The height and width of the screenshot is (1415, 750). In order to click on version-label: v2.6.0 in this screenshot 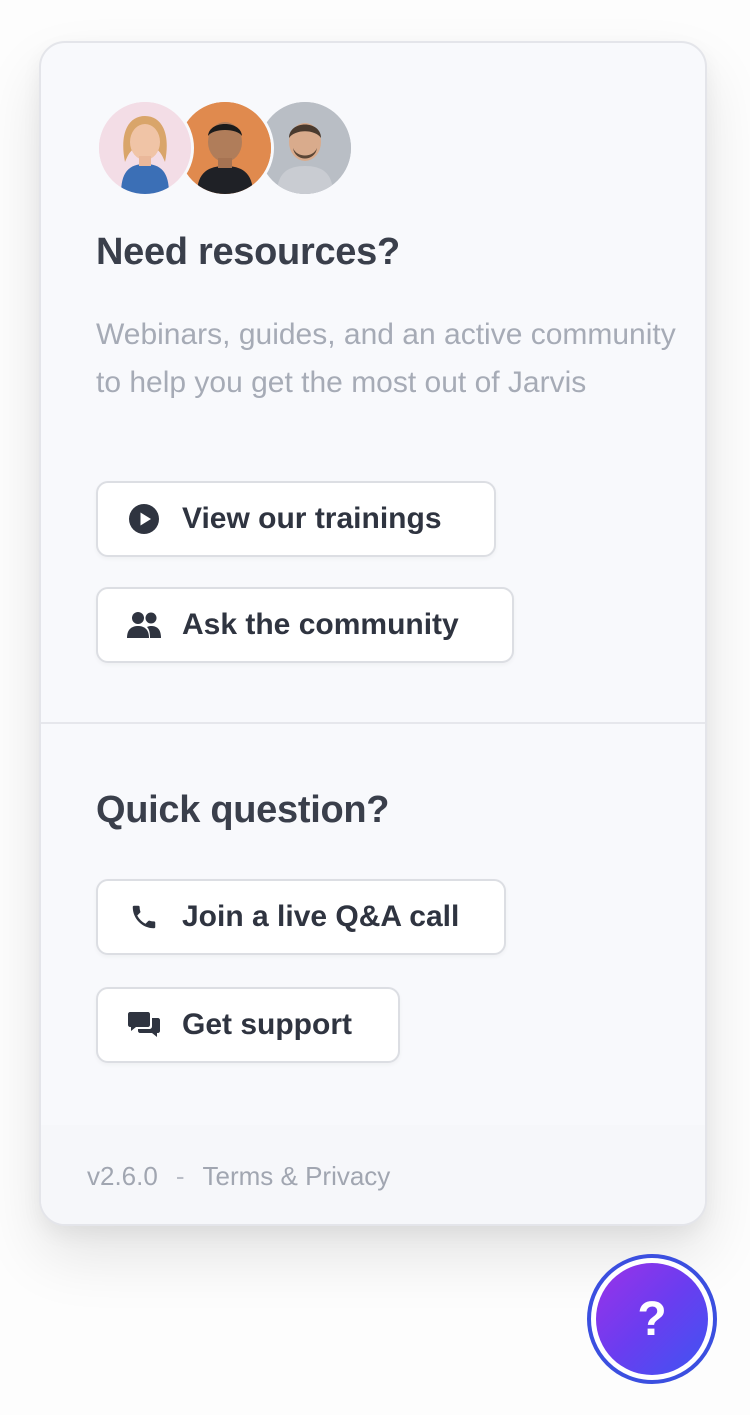, I will do `click(122, 1176)`.